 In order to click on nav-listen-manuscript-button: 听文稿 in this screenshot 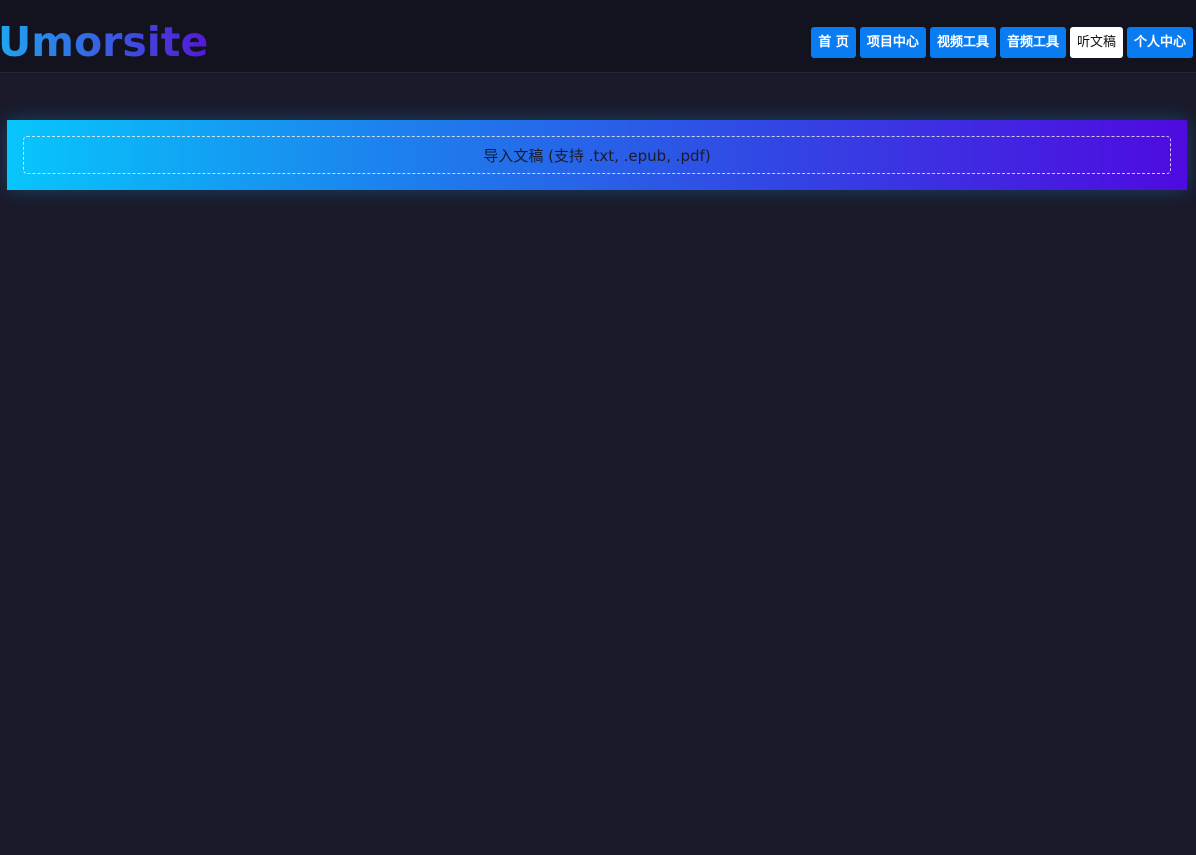, I will do `click(1096, 42)`.